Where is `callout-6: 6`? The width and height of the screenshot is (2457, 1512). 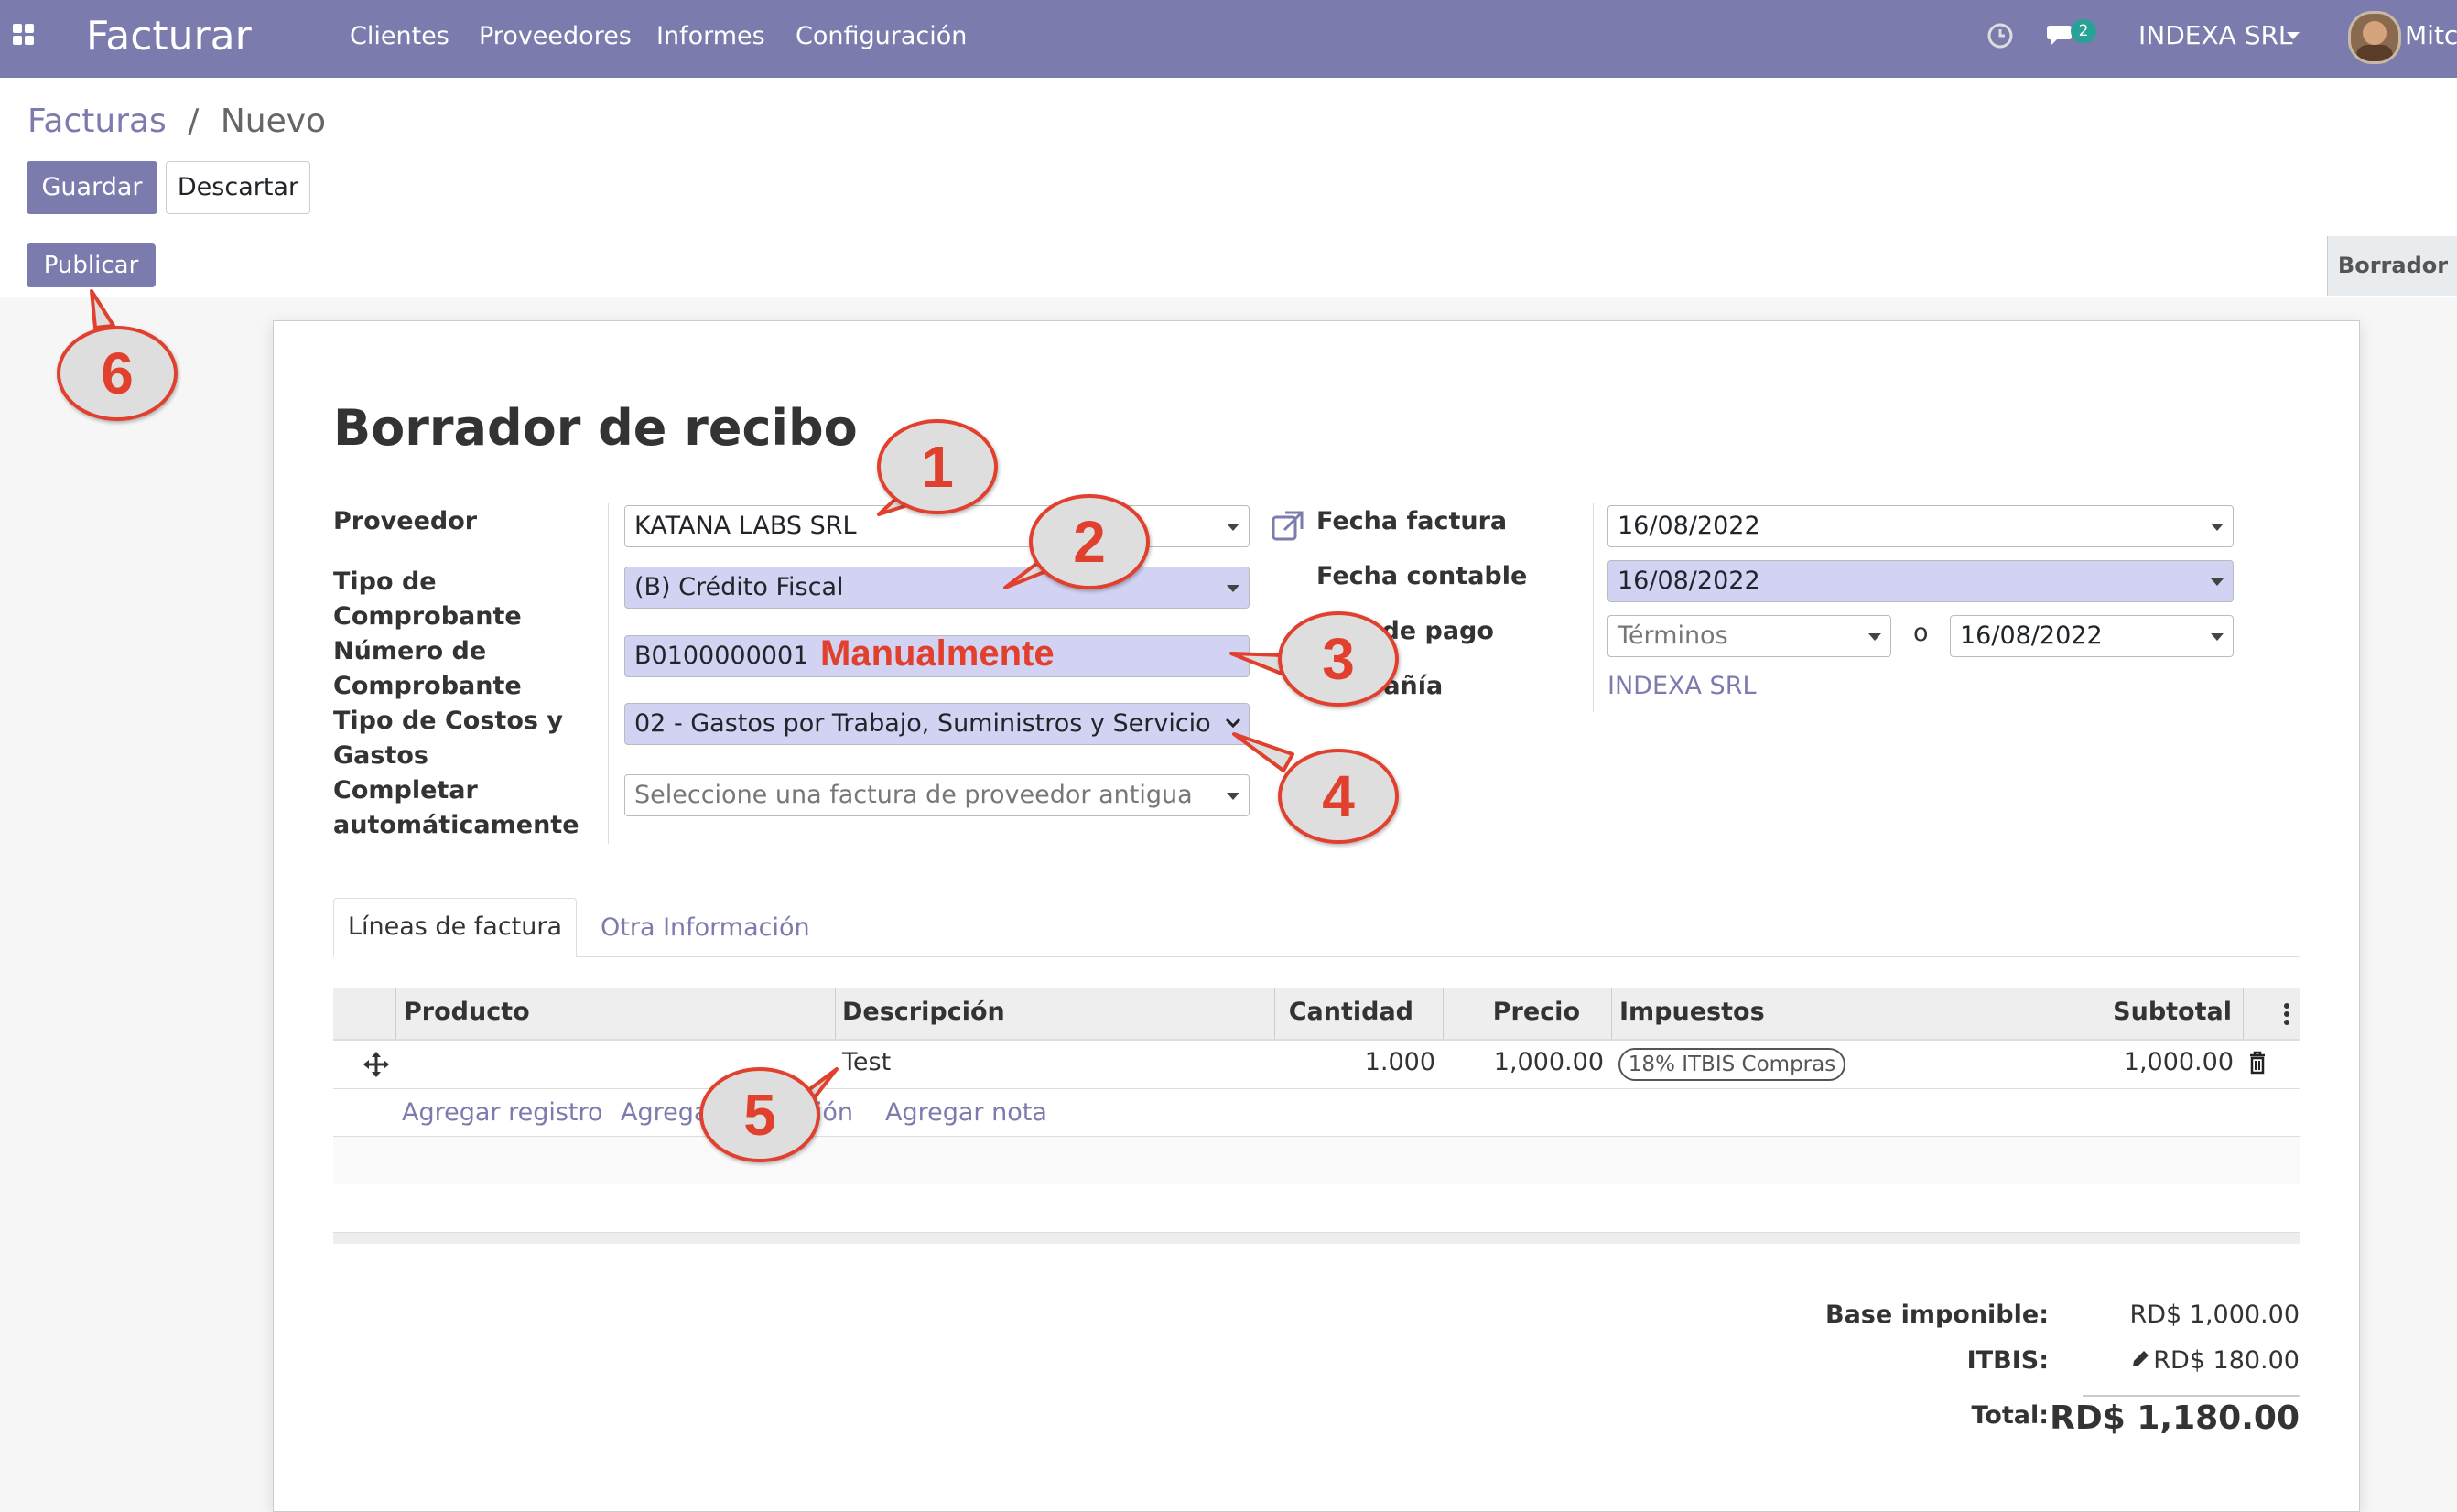 callout-6: 6 is located at coordinates (117, 373).